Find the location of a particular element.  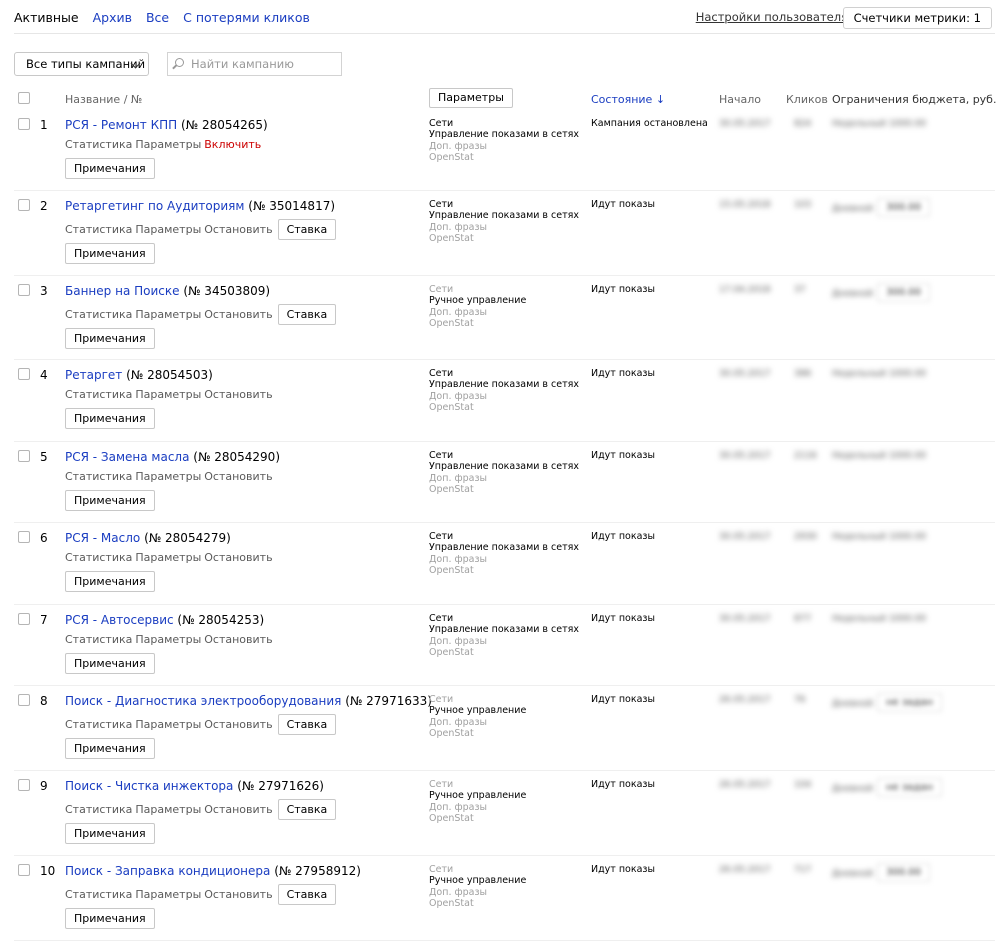

campaign-name-link: Баннер на Поиске is located at coordinates (122, 291).